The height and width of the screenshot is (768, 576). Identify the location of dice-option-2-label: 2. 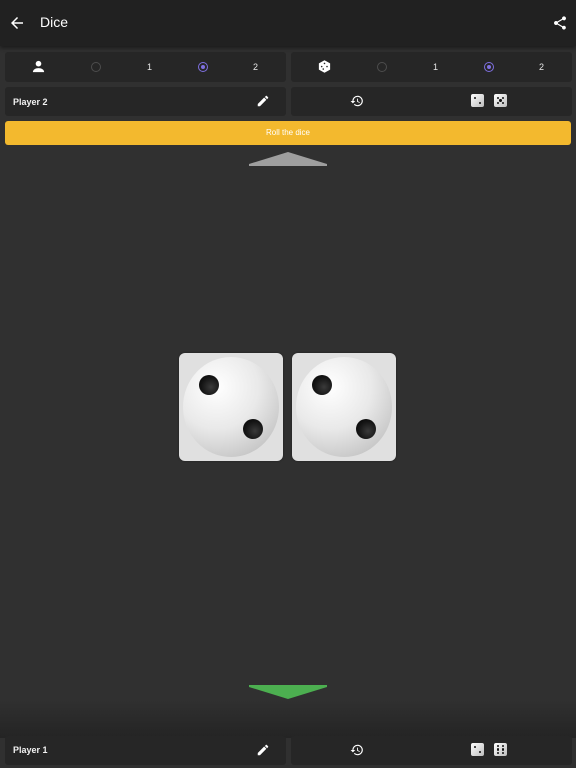
(542, 67).